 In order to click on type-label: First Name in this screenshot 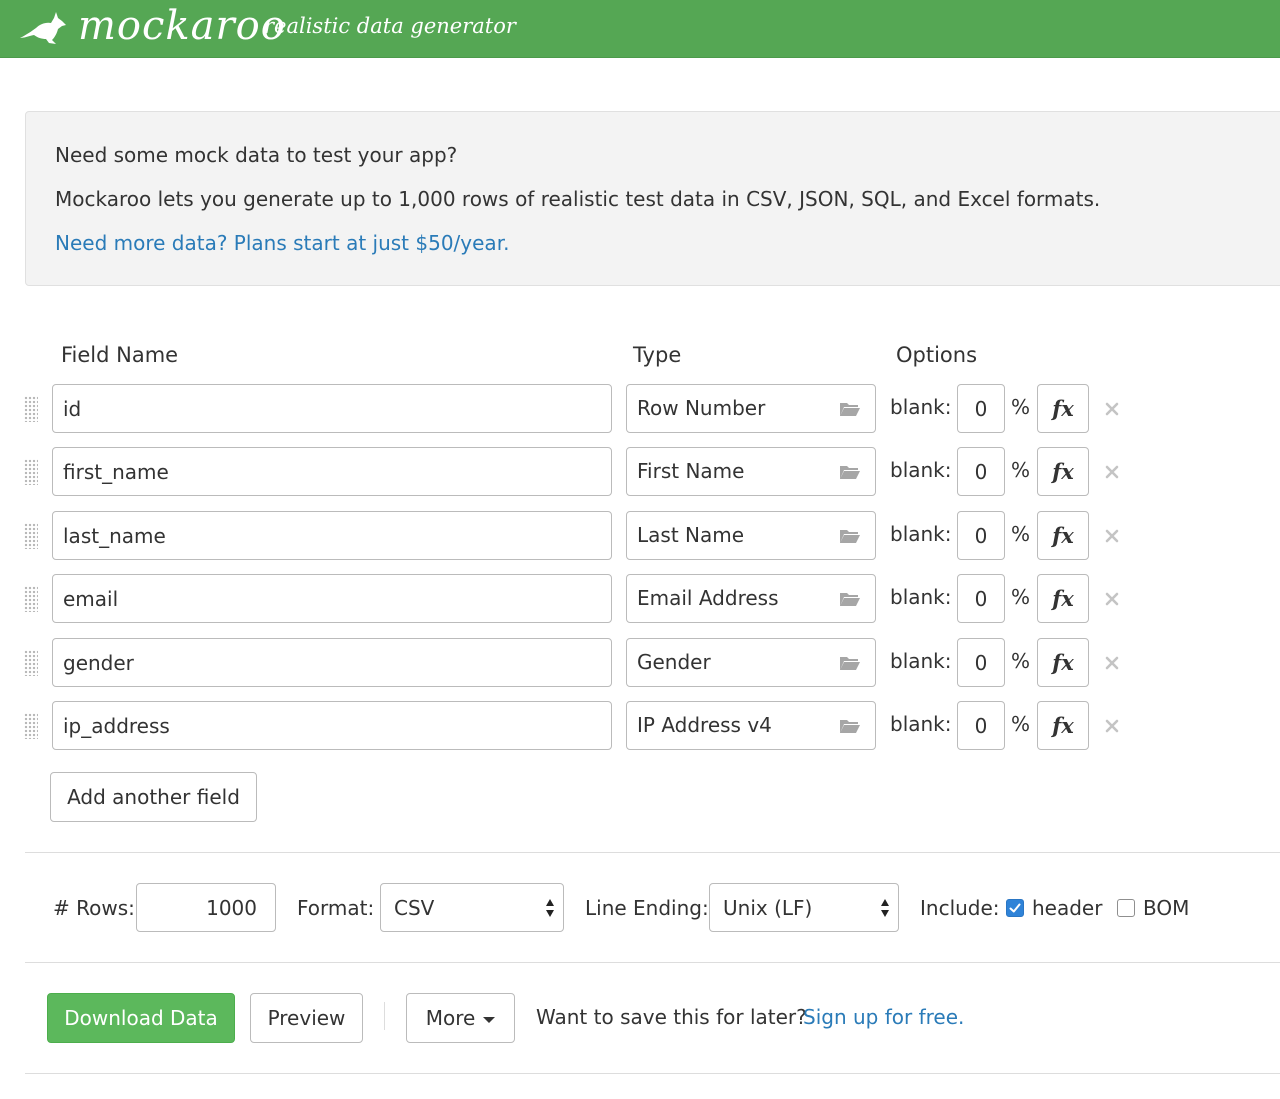, I will do `click(691, 471)`.